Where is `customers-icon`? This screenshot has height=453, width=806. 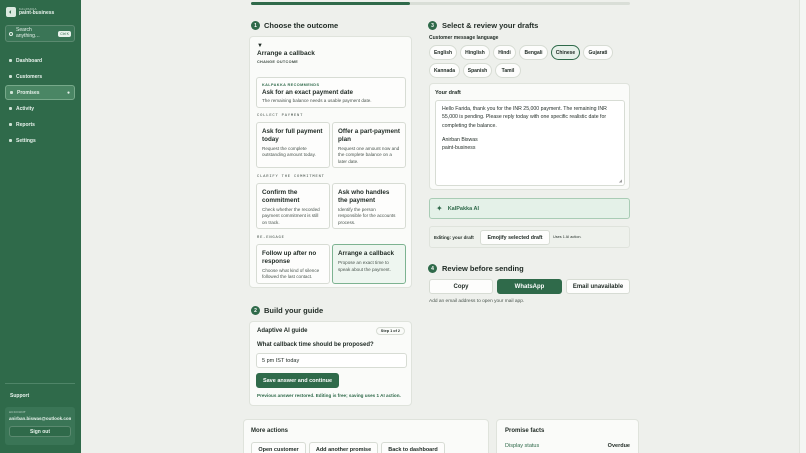
customers-icon is located at coordinates (10, 76).